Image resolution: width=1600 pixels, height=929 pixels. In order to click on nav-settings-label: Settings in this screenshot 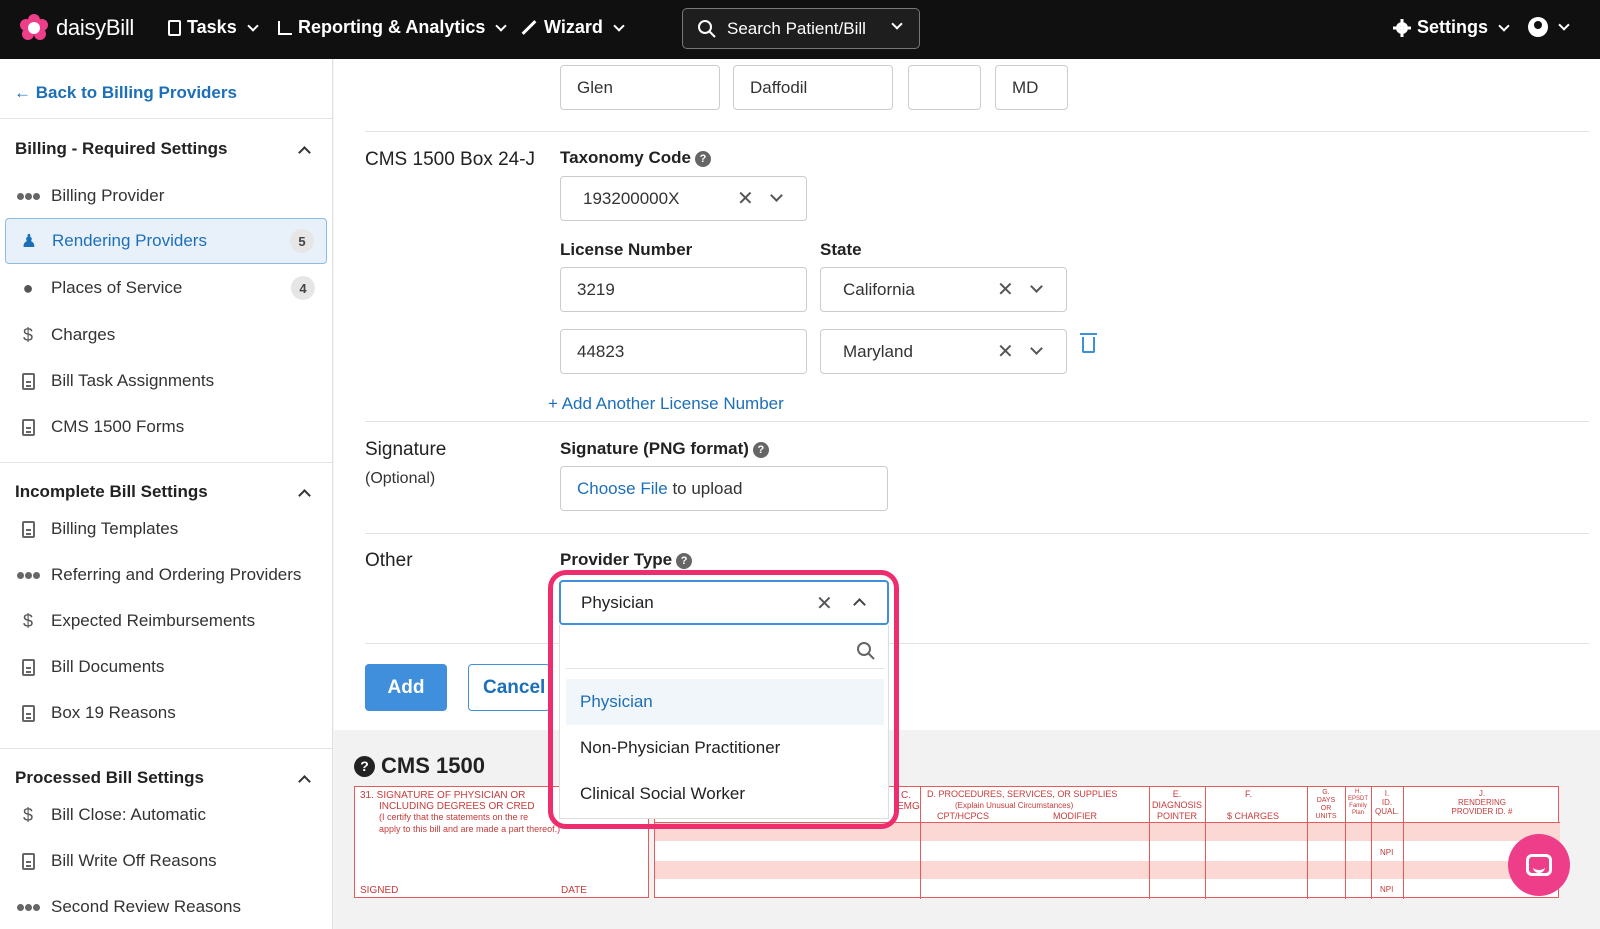, I will do `click(1453, 27)`.